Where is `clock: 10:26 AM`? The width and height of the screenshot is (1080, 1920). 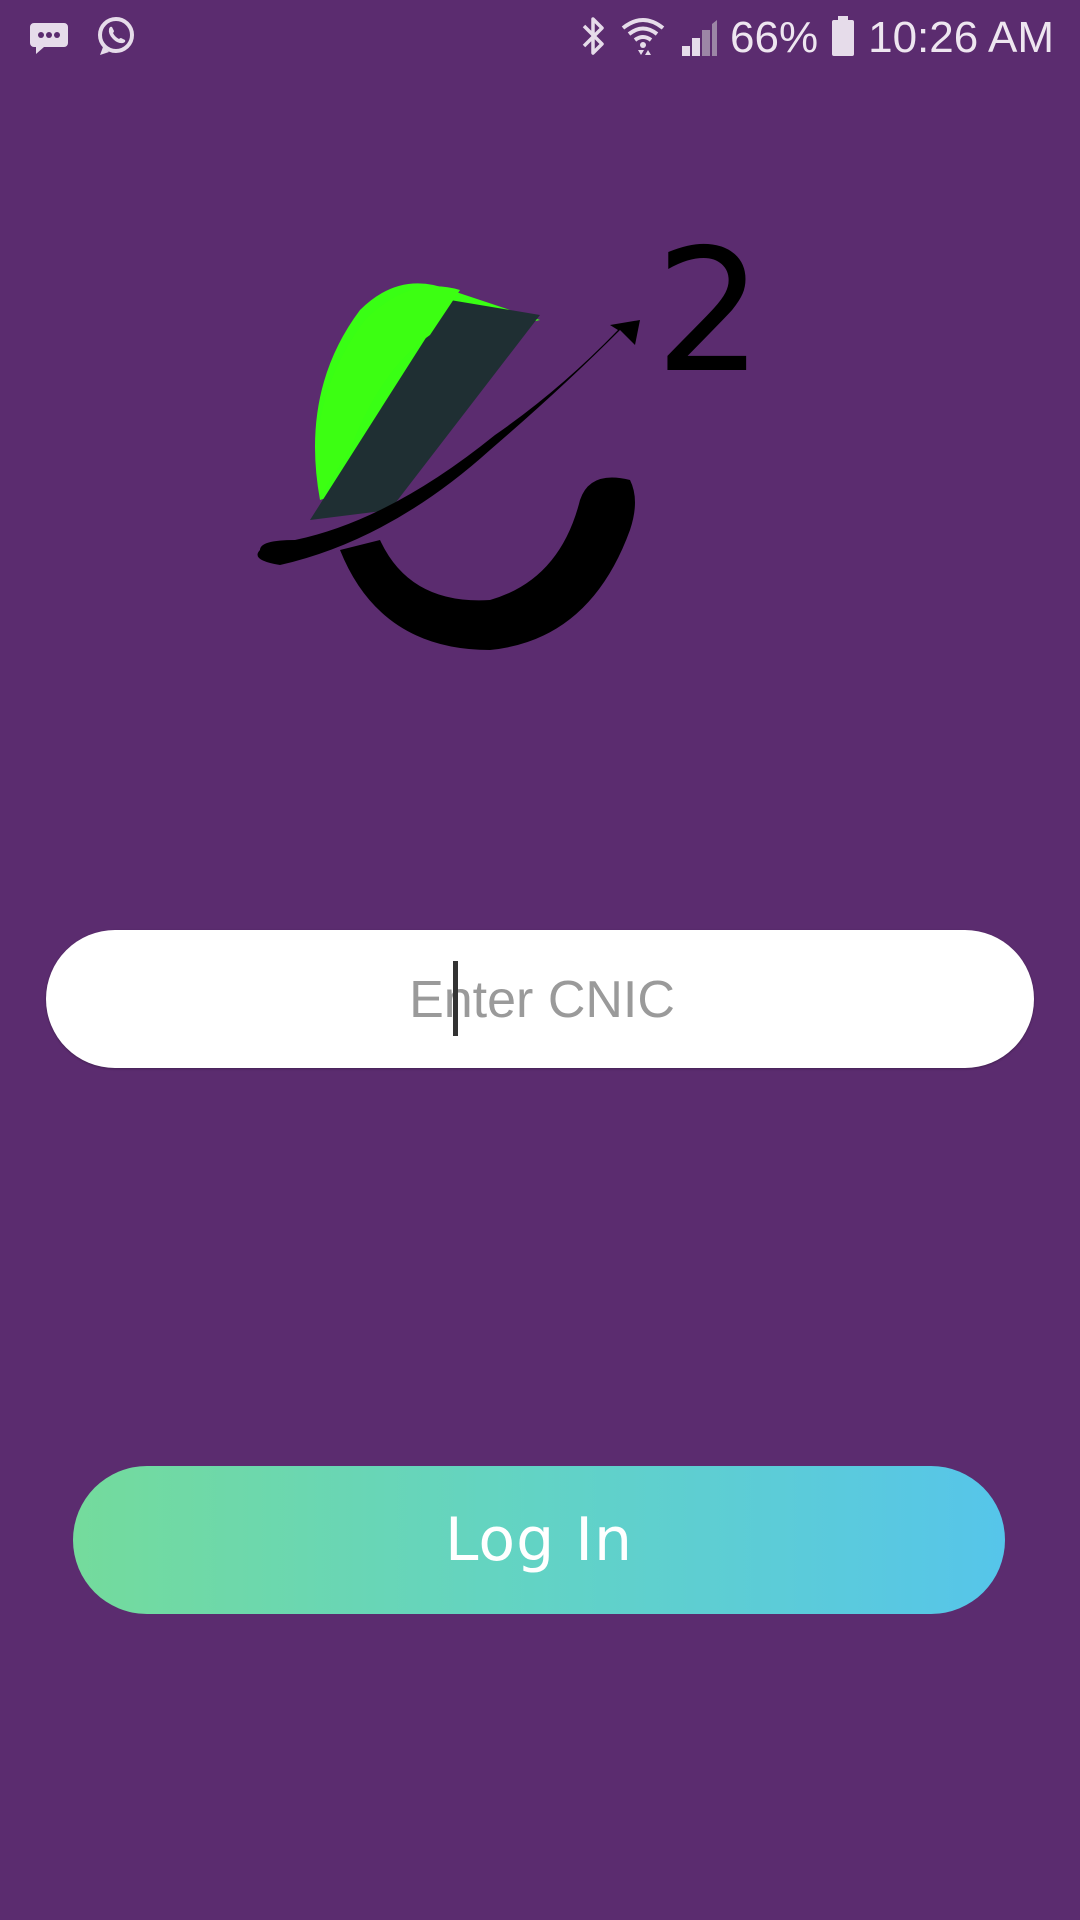
clock: 10:26 AM is located at coordinates (961, 37).